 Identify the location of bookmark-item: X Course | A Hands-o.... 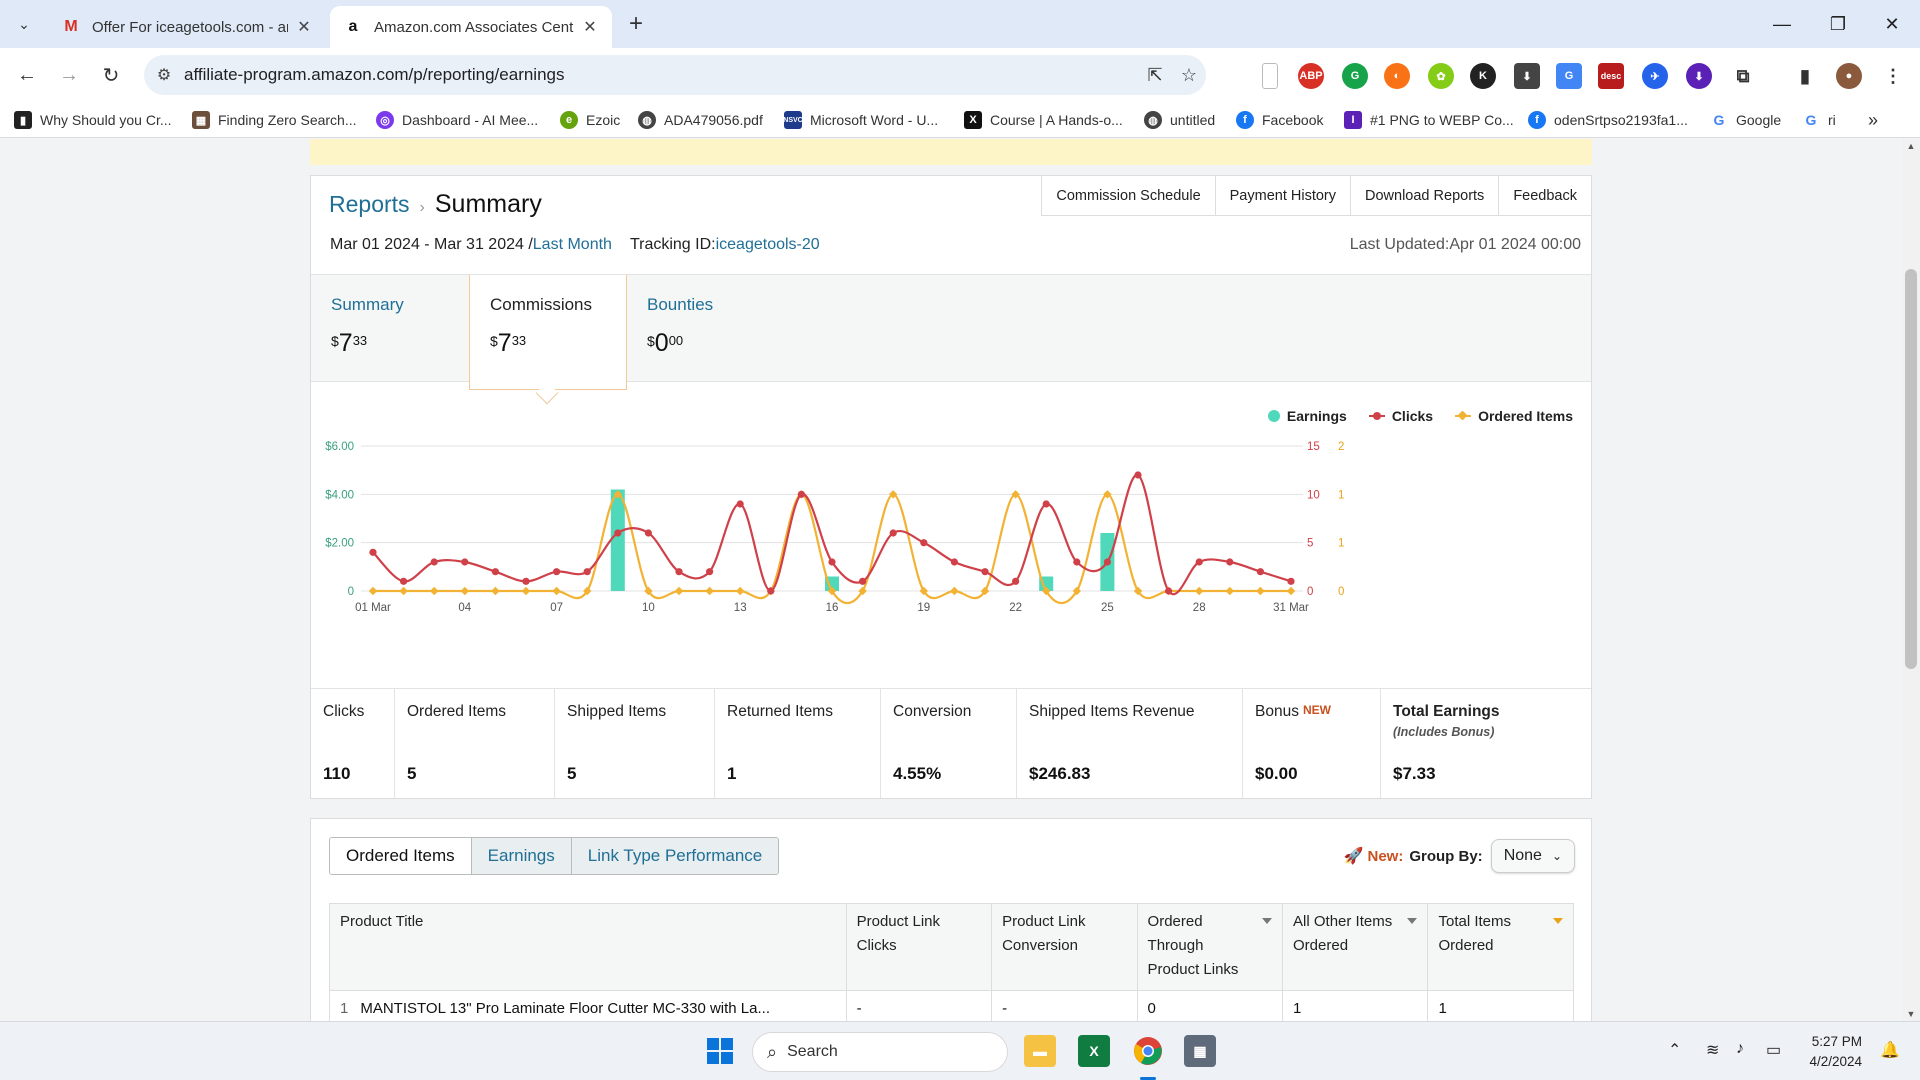
(1043, 120).